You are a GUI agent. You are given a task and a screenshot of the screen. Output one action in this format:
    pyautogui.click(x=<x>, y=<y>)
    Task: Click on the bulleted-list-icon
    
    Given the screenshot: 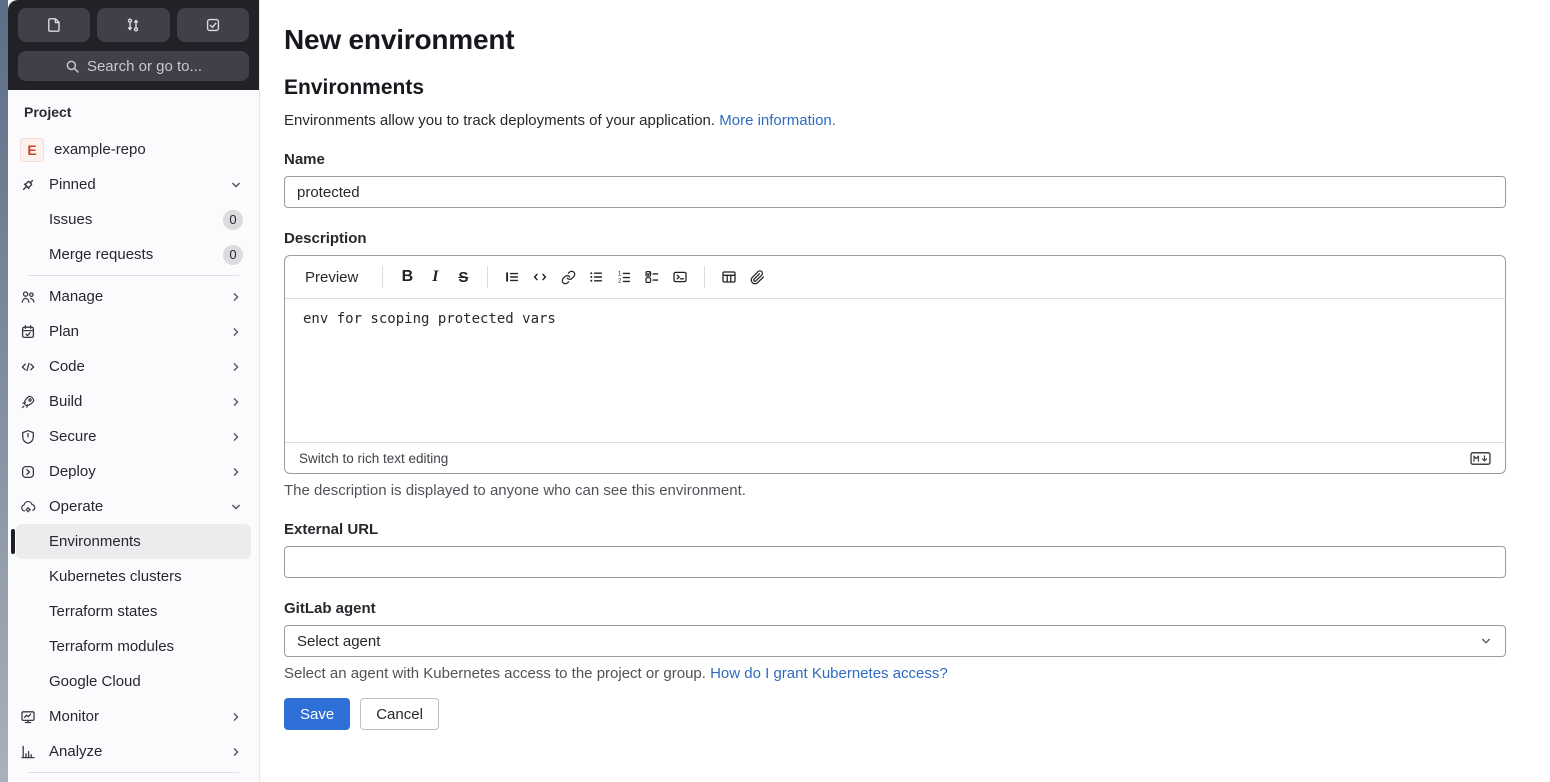 What is the action you would take?
    pyautogui.click(x=596, y=277)
    